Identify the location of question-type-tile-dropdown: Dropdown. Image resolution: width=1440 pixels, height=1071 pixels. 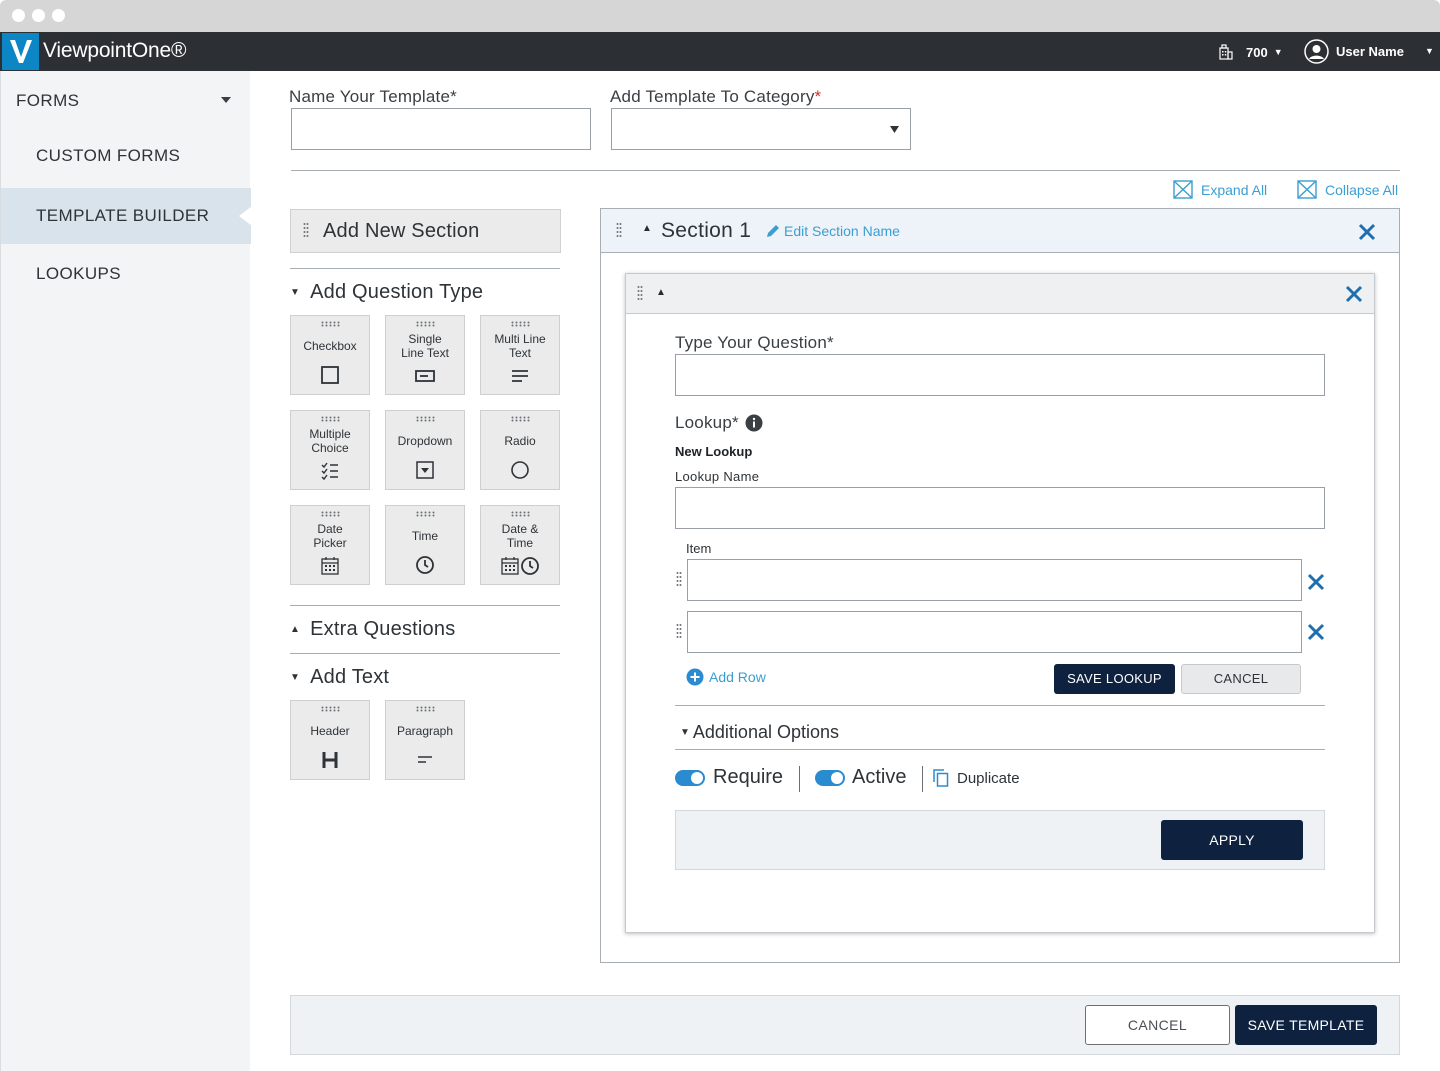
(425, 450).